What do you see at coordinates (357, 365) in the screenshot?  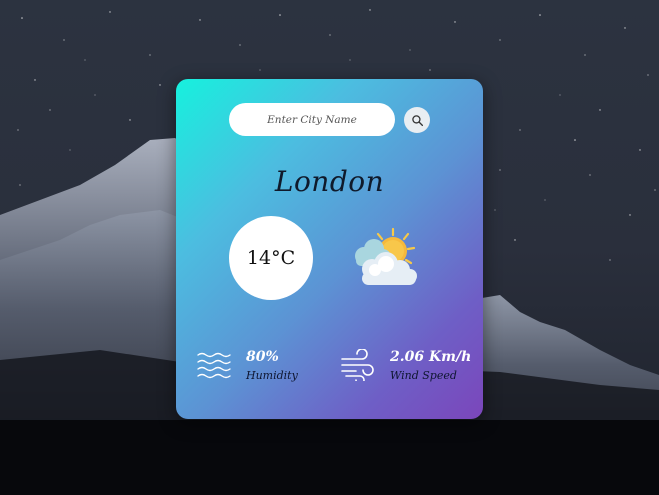 I see `wind-icon` at bounding box center [357, 365].